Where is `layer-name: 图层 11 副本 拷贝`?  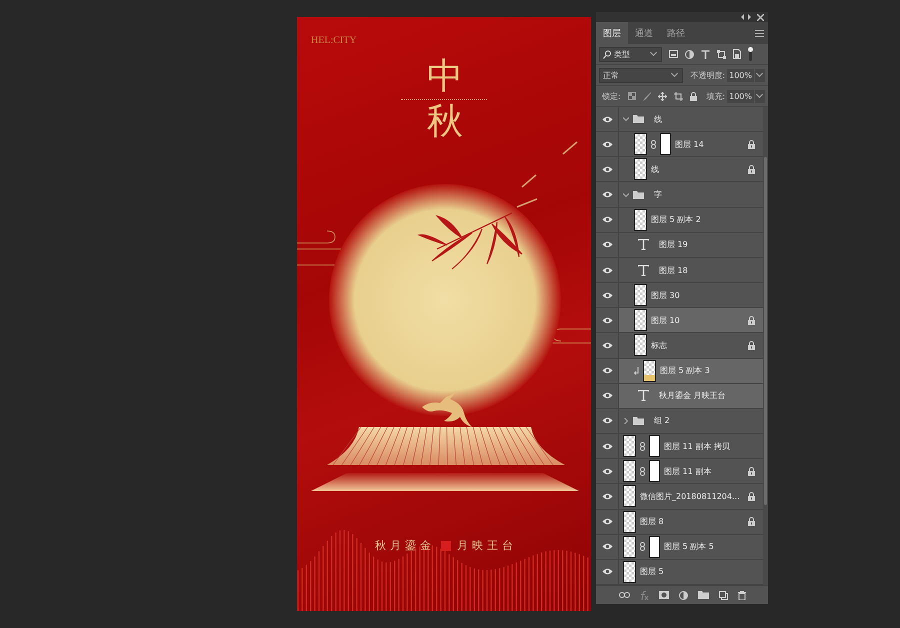
layer-name: 图层 11 副本 拷贝 is located at coordinates (697, 446).